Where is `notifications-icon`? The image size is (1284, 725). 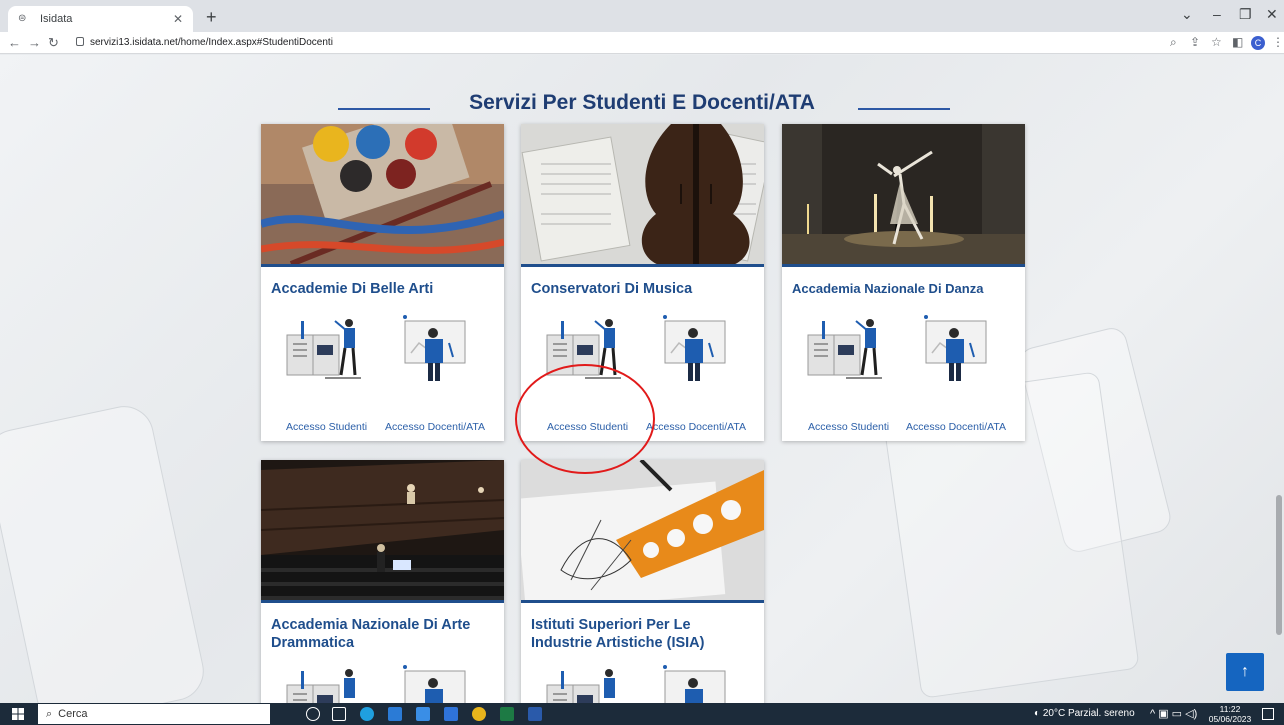
notifications-icon is located at coordinates (1268, 714).